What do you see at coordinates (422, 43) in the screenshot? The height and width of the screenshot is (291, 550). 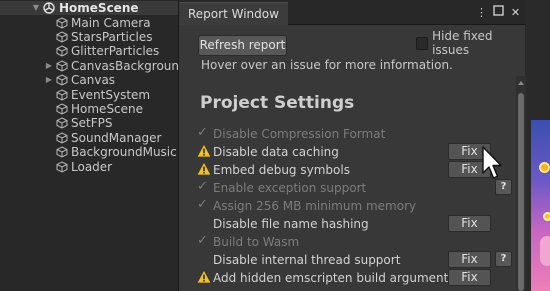 I see `hide-fixed-checkbox` at bounding box center [422, 43].